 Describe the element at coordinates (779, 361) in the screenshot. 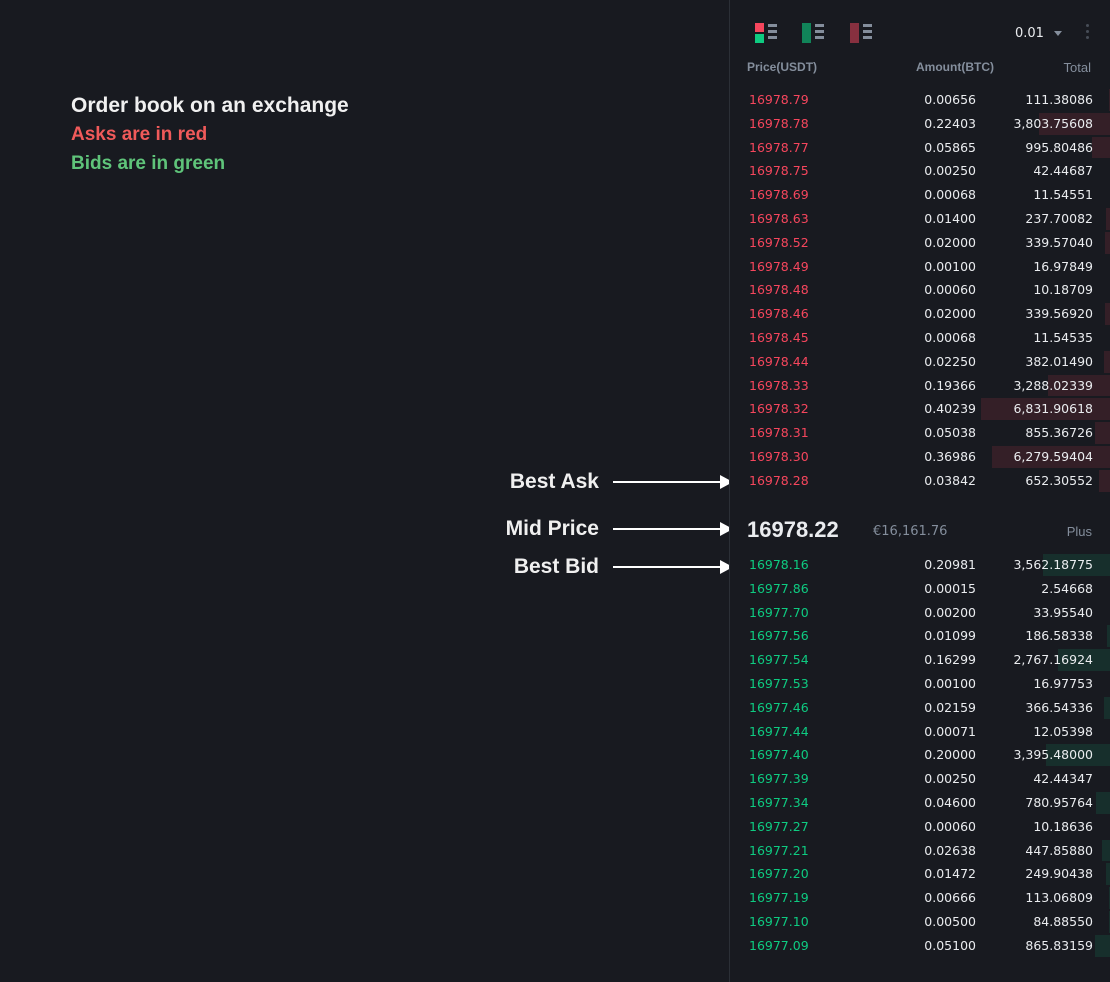

I see `ask-price: 16978.44` at that location.